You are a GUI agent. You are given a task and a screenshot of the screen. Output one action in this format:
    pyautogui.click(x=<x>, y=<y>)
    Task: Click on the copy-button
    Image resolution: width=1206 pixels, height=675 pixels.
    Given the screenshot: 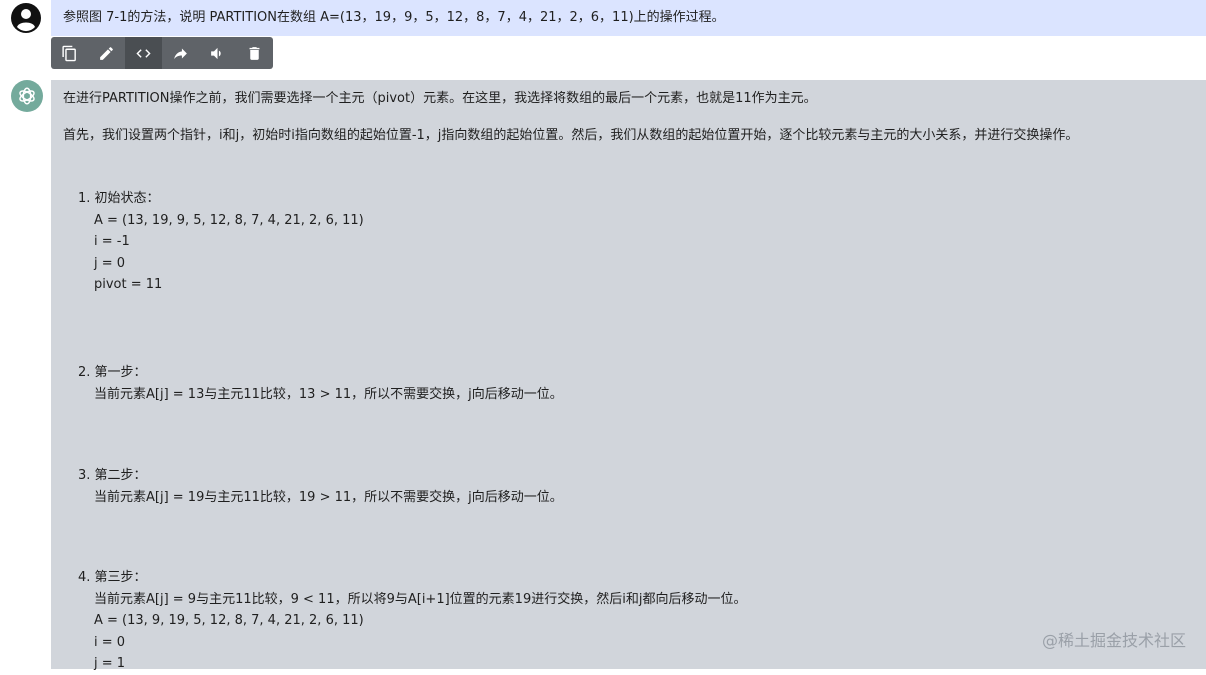 What is the action you would take?
    pyautogui.click(x=69, y=53)
    